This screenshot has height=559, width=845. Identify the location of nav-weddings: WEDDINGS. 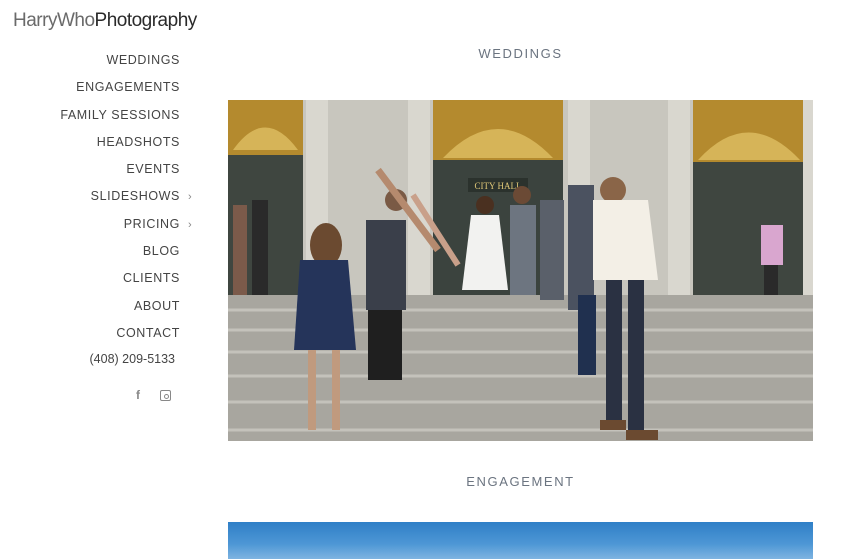
(90, 63).